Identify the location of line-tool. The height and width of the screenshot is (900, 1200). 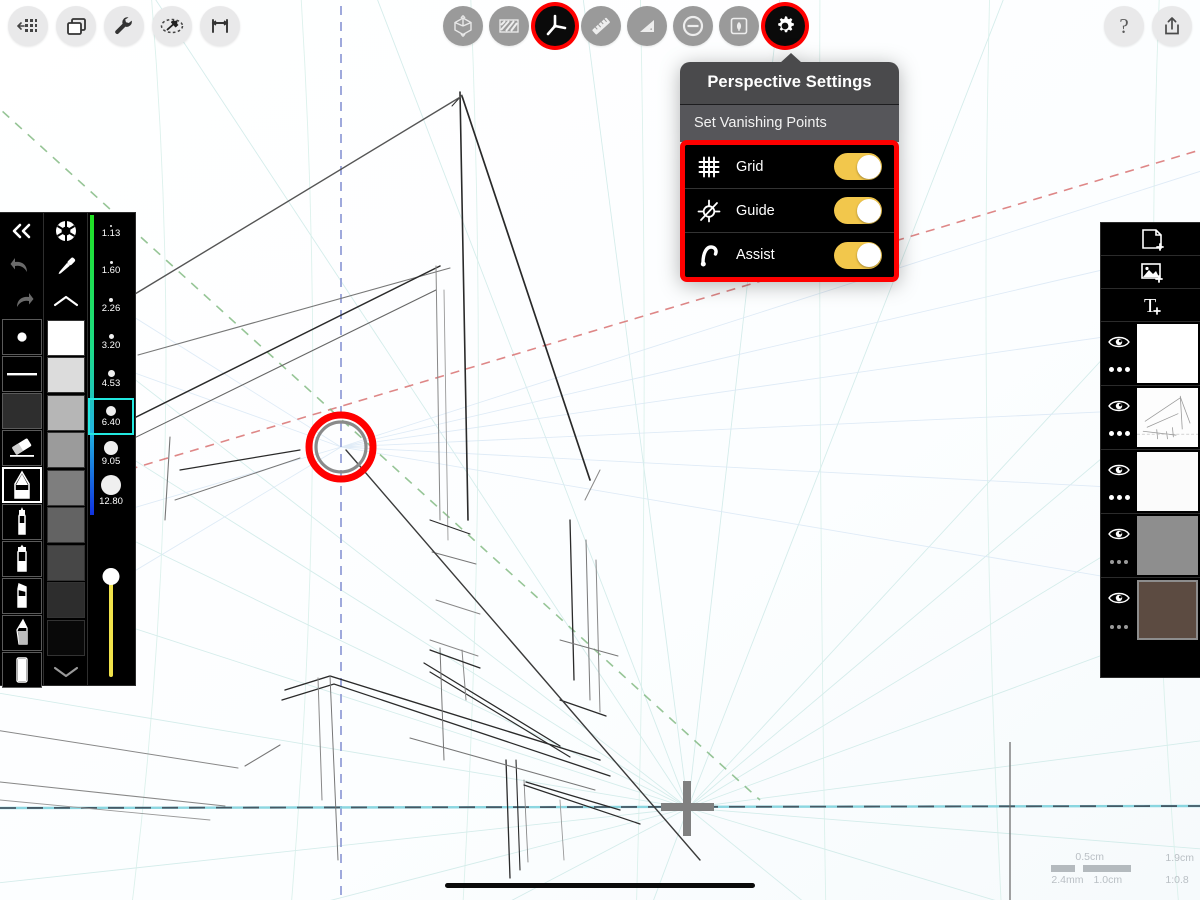
(21, 374).